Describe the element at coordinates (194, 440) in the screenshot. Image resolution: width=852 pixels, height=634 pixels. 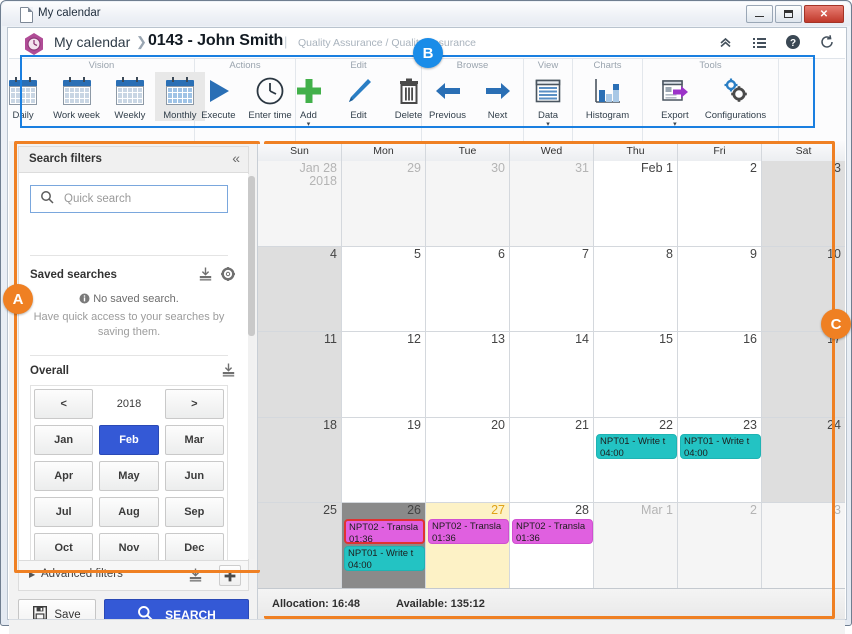
I see `month-button-mar: Mar` at that location.